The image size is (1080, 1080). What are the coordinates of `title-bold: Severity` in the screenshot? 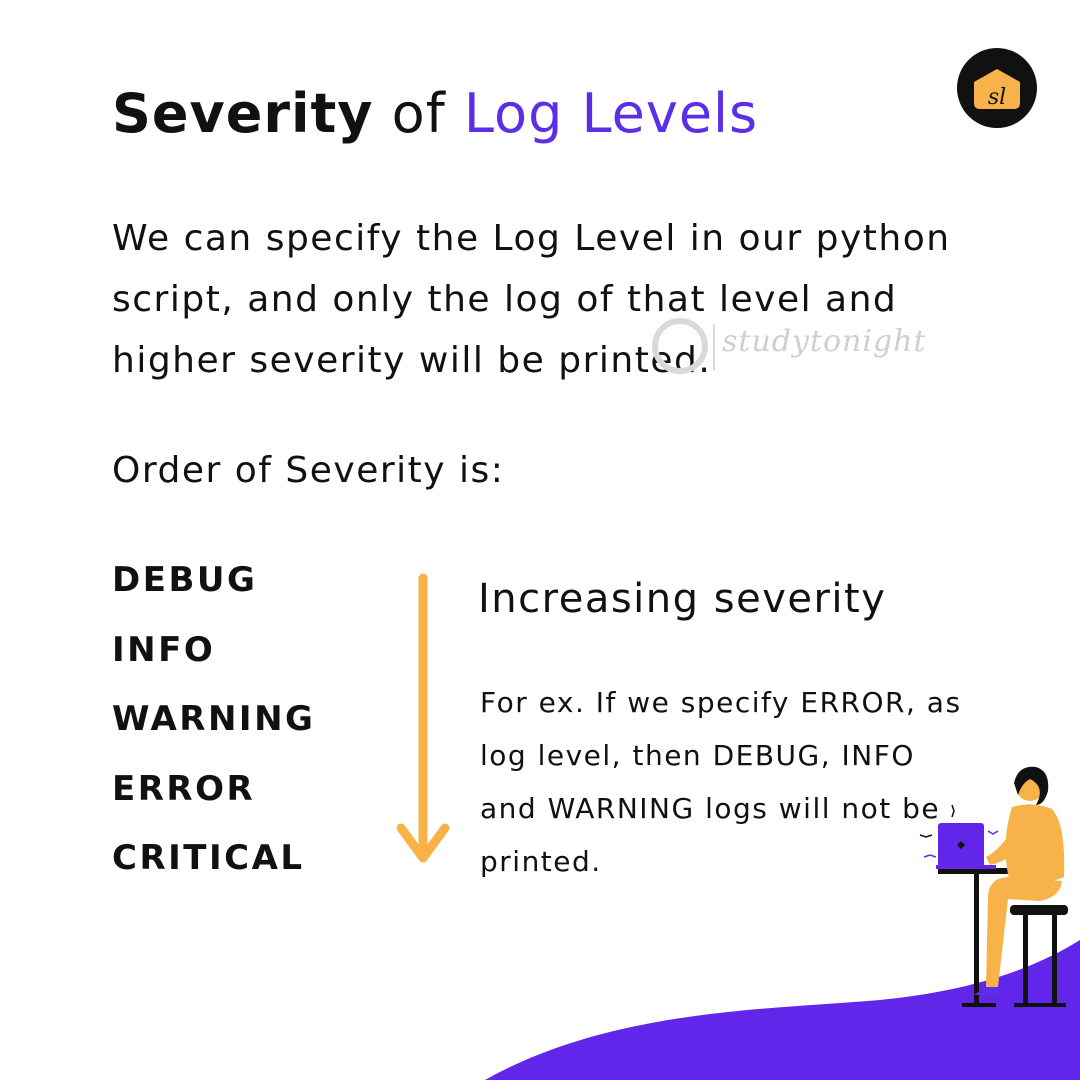 It's located at (243, 113).